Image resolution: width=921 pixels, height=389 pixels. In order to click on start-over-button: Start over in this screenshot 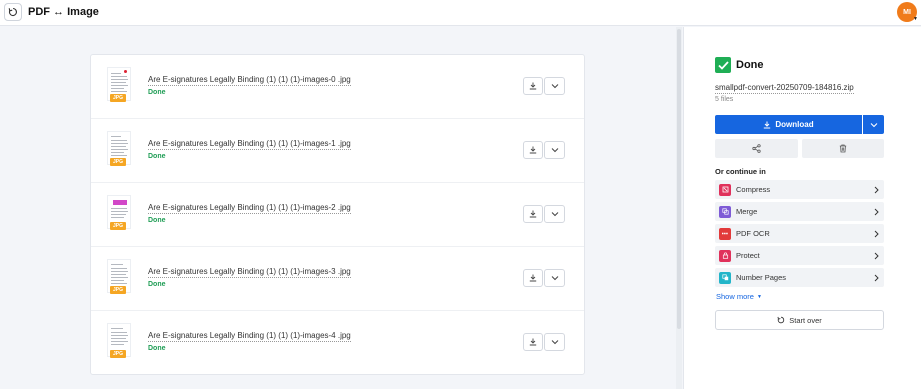, I will do `click(799, 320)`.